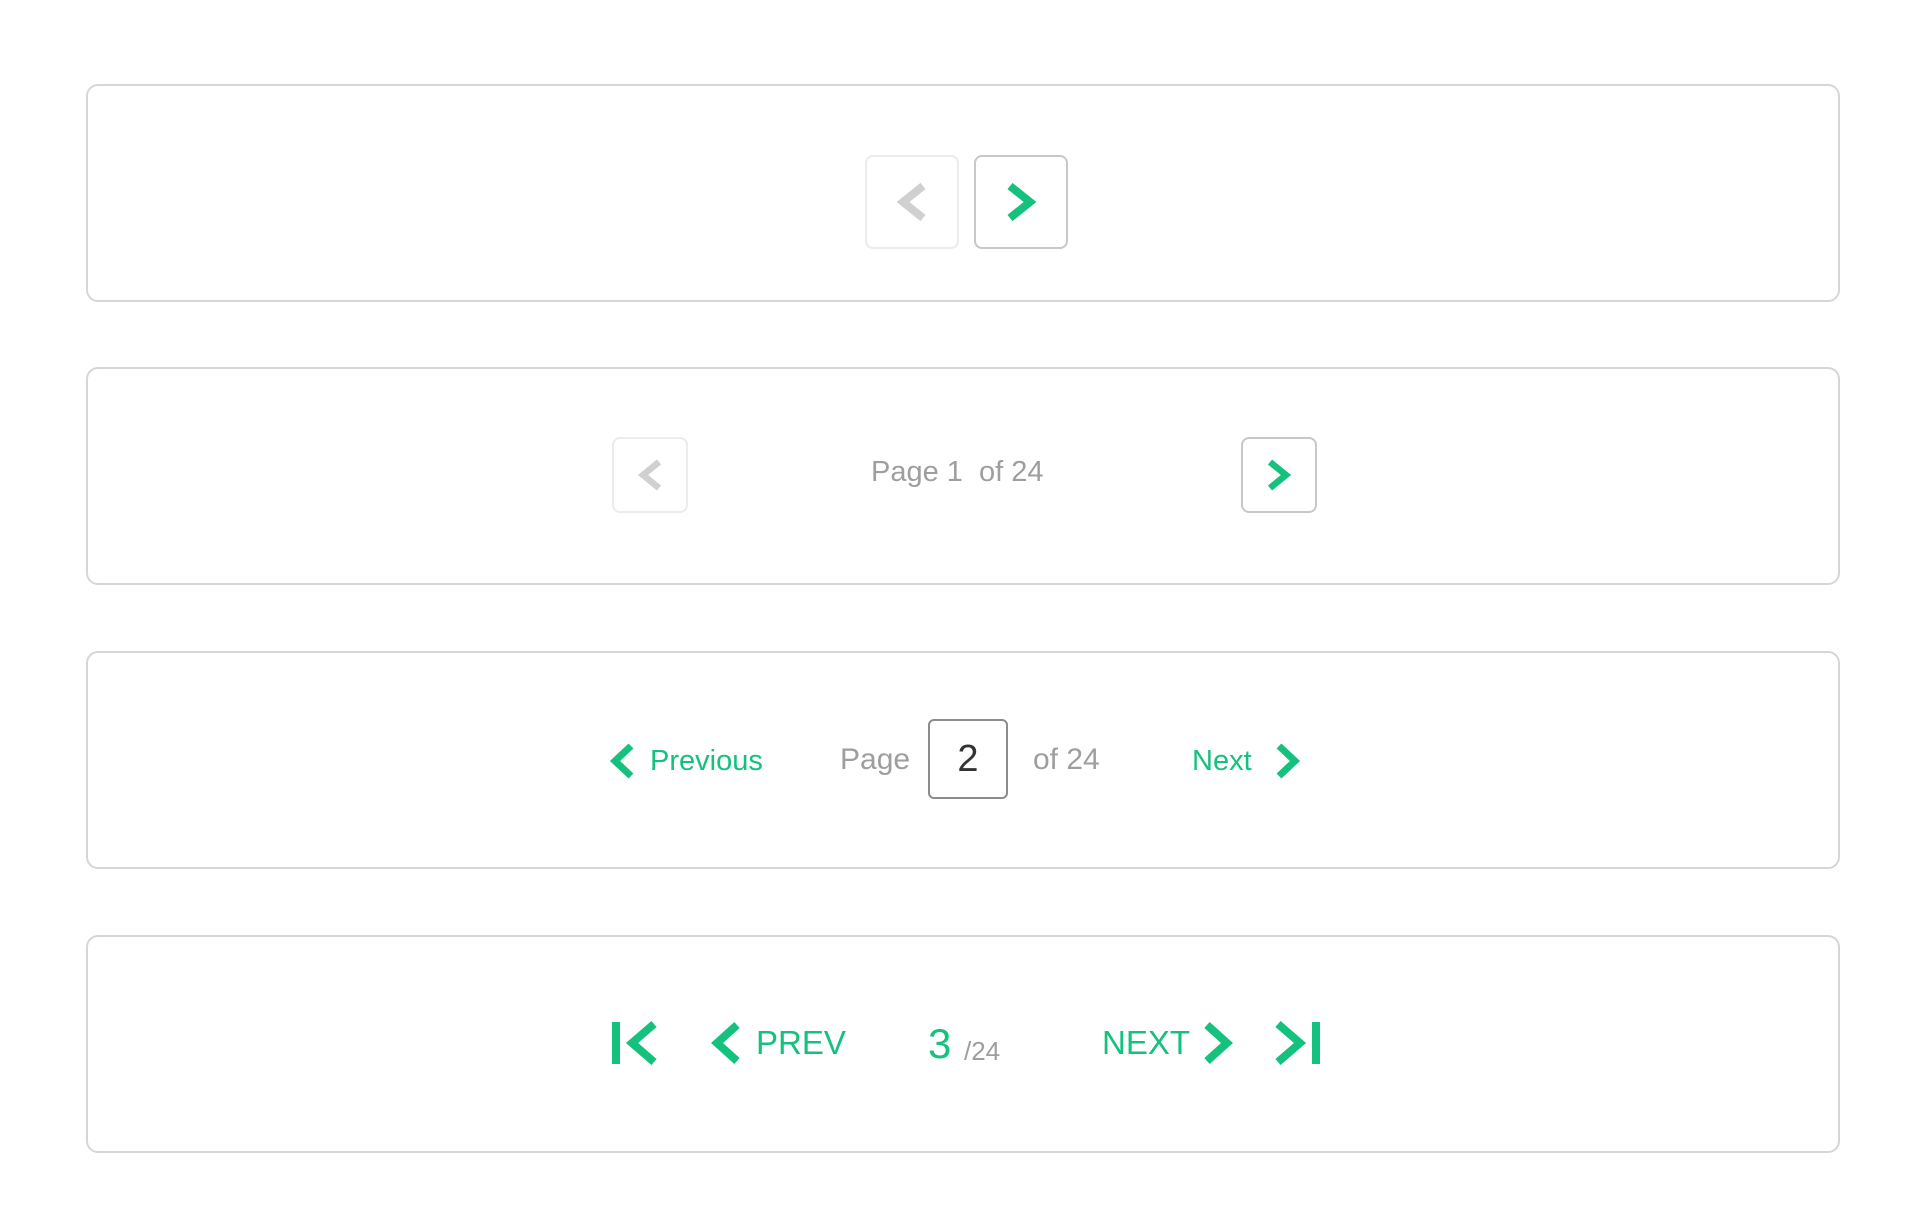  I want to click on current-page: 3, so click(940, 1043).